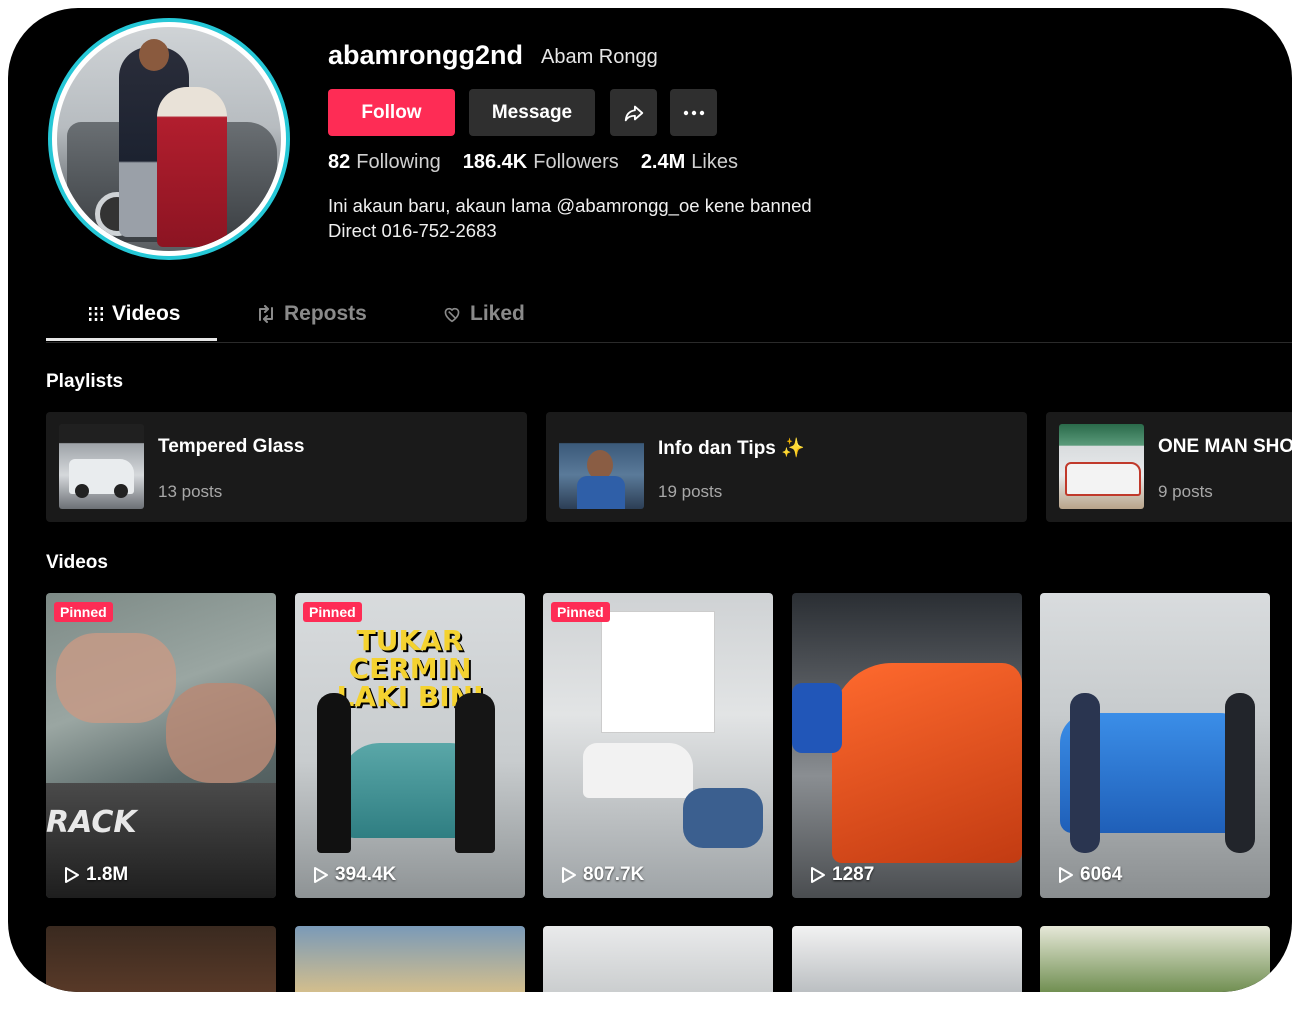 The height and width of the screenshot is (1012, 1300). I want to click on nickname: Abam Rongg, so click(599, 57).